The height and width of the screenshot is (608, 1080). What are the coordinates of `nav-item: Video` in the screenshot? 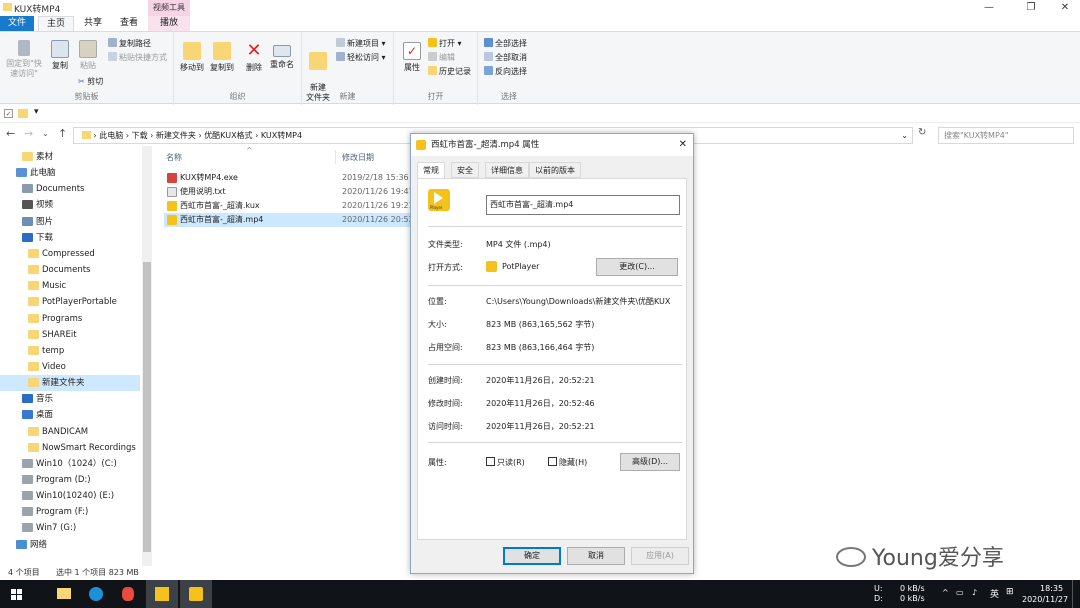 It's located at (70, 367).